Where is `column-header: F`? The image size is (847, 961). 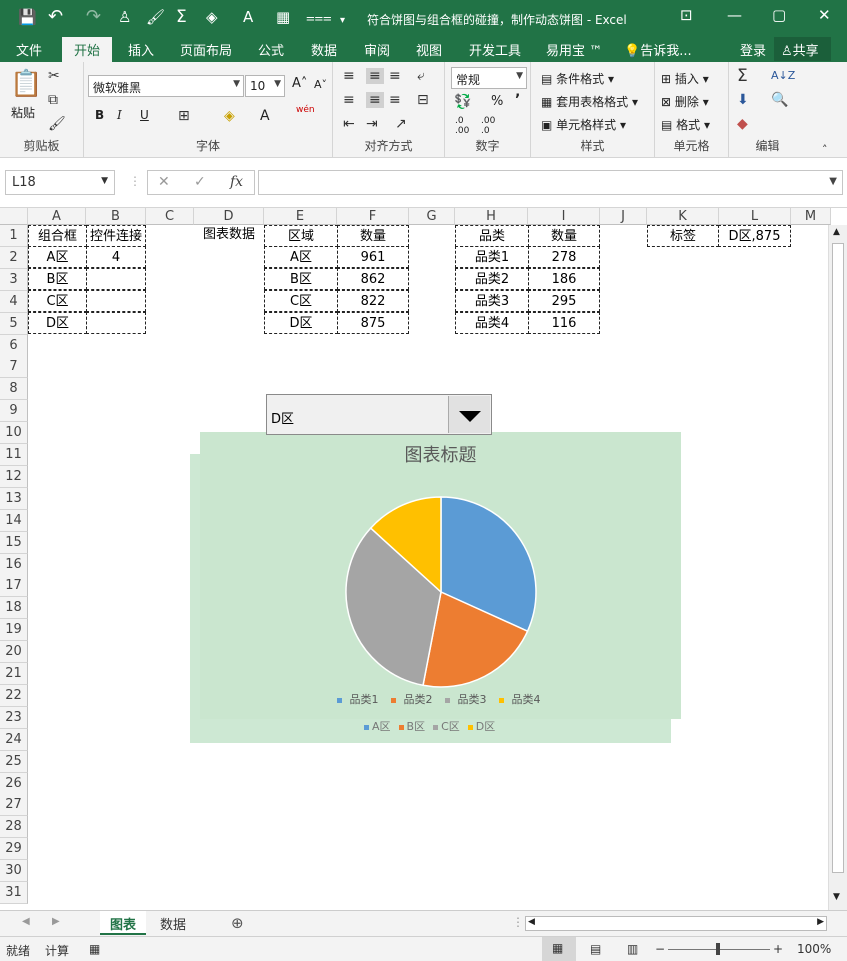
column-header: F is located at coordinates (373, 216).